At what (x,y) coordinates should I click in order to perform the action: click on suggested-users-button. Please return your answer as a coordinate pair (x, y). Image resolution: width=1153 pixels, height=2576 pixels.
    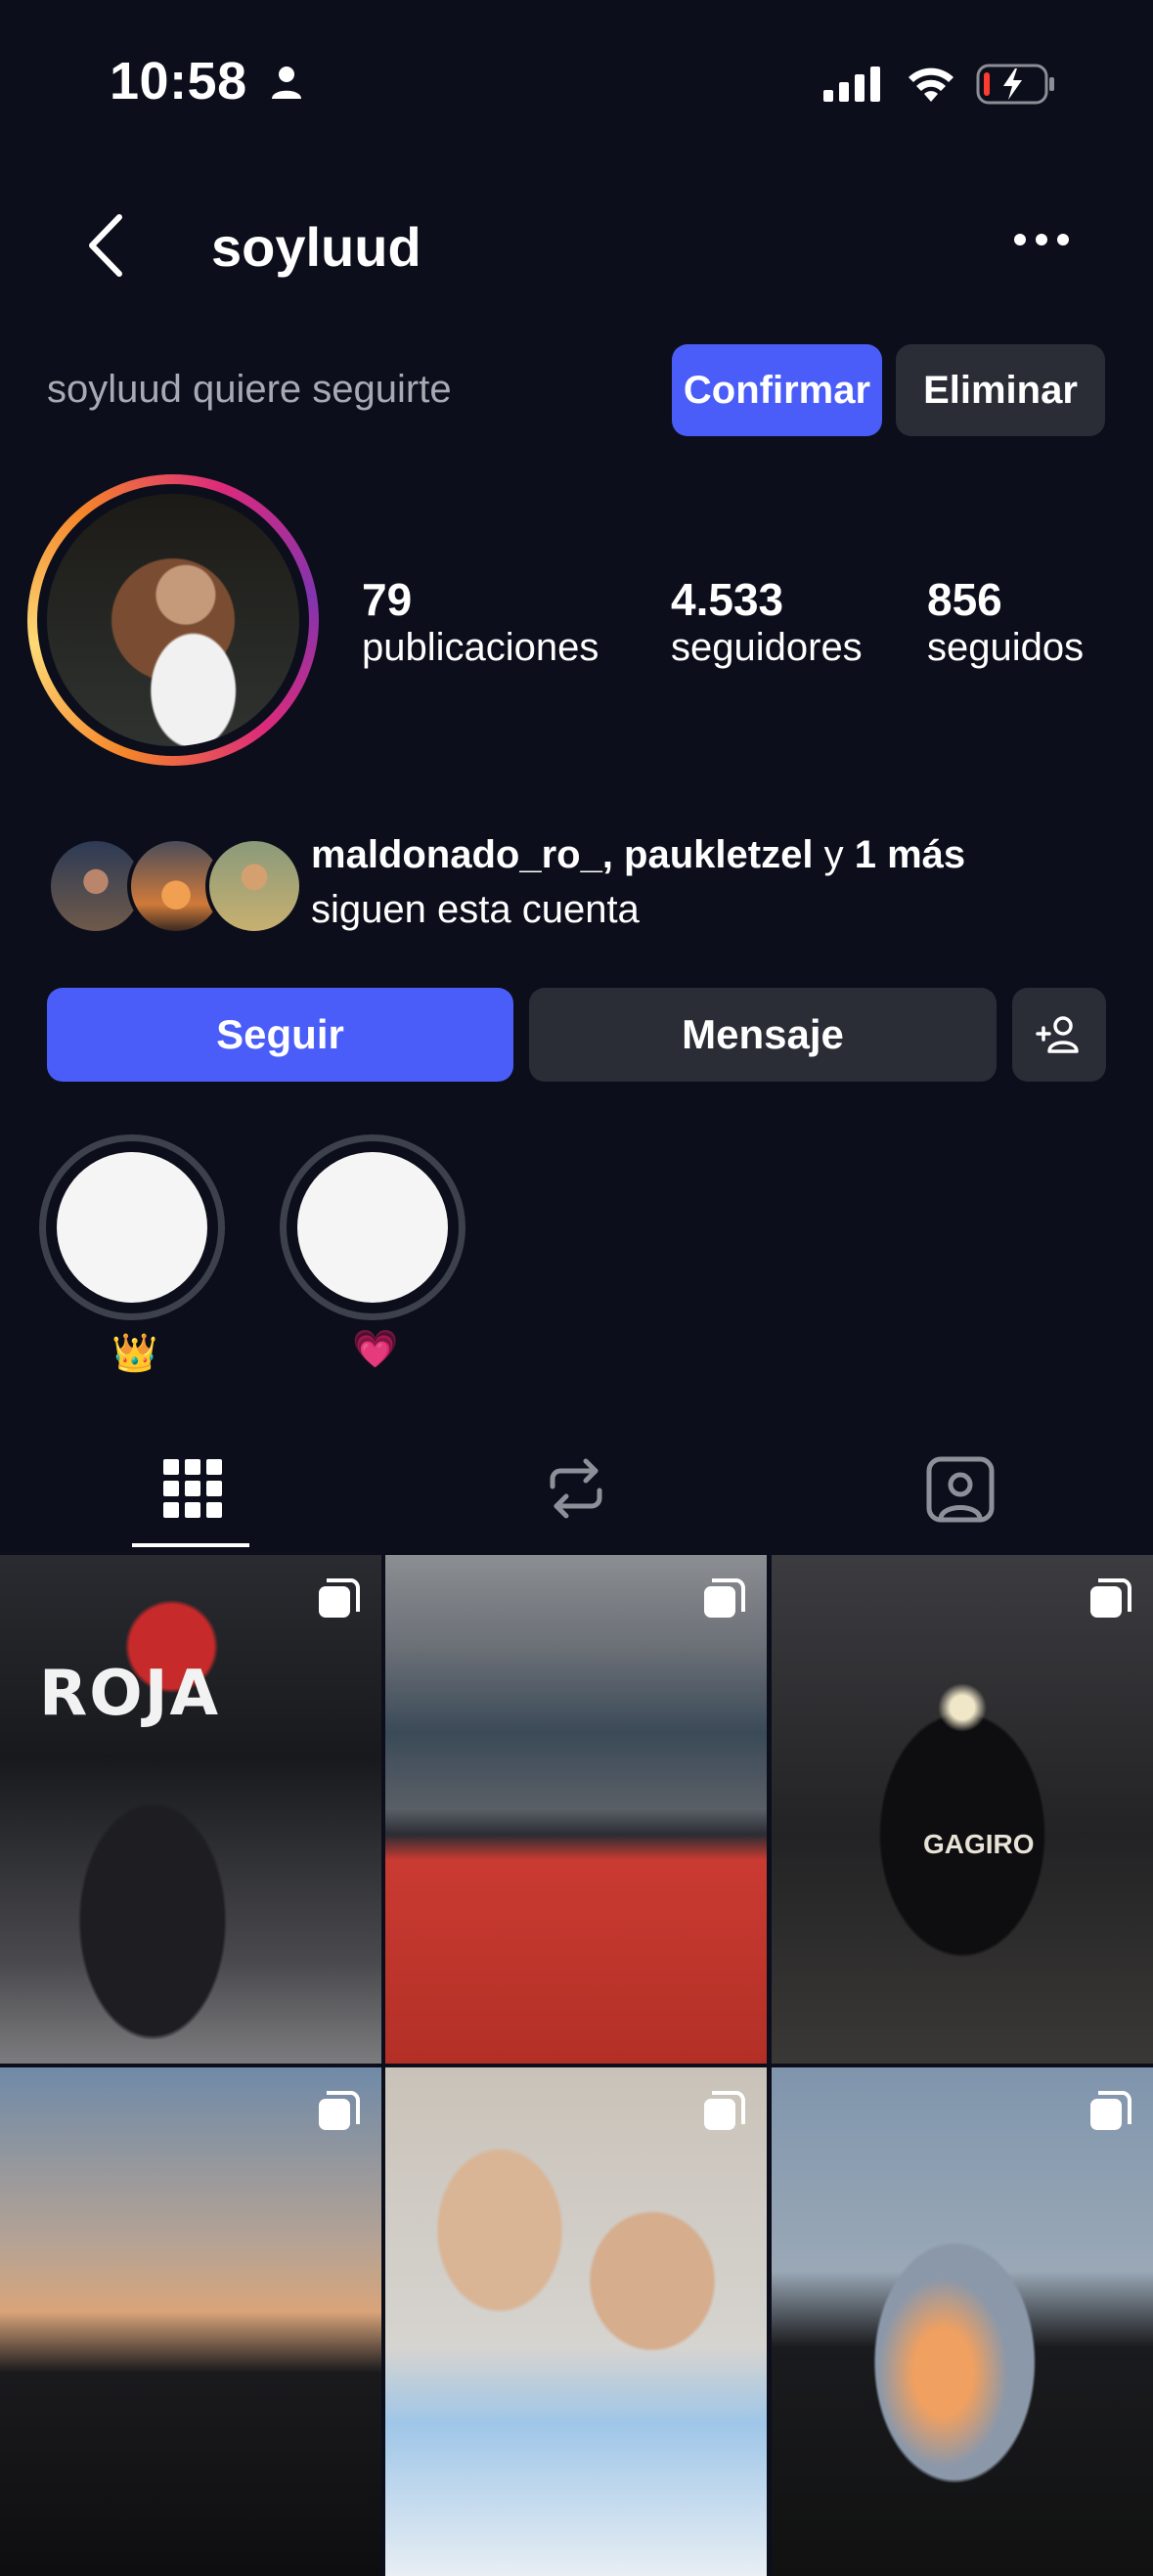
    Looking at the image, I should click on (1059, 1035).